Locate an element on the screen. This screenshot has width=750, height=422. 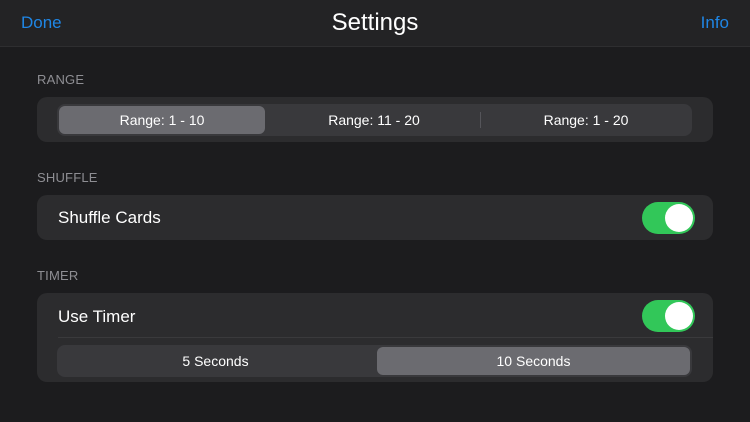
range-segment-1-20: Range: 1 - 20 is located at coordinates (586, 120).